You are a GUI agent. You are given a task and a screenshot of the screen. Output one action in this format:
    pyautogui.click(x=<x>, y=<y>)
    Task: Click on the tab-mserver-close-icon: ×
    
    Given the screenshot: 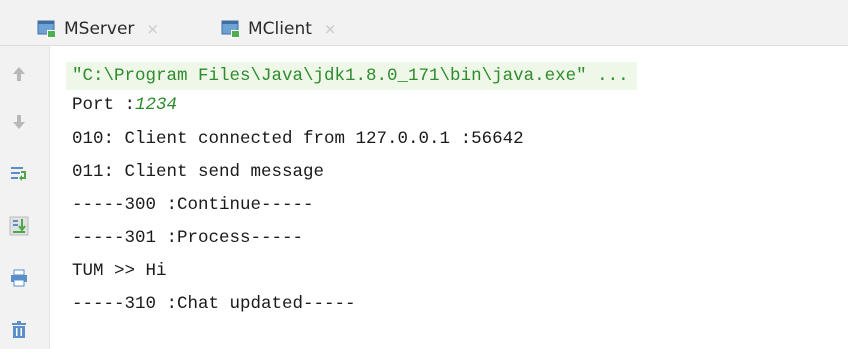 What is the action you would take?
    pyautogui.click(x=152, y=29)
    